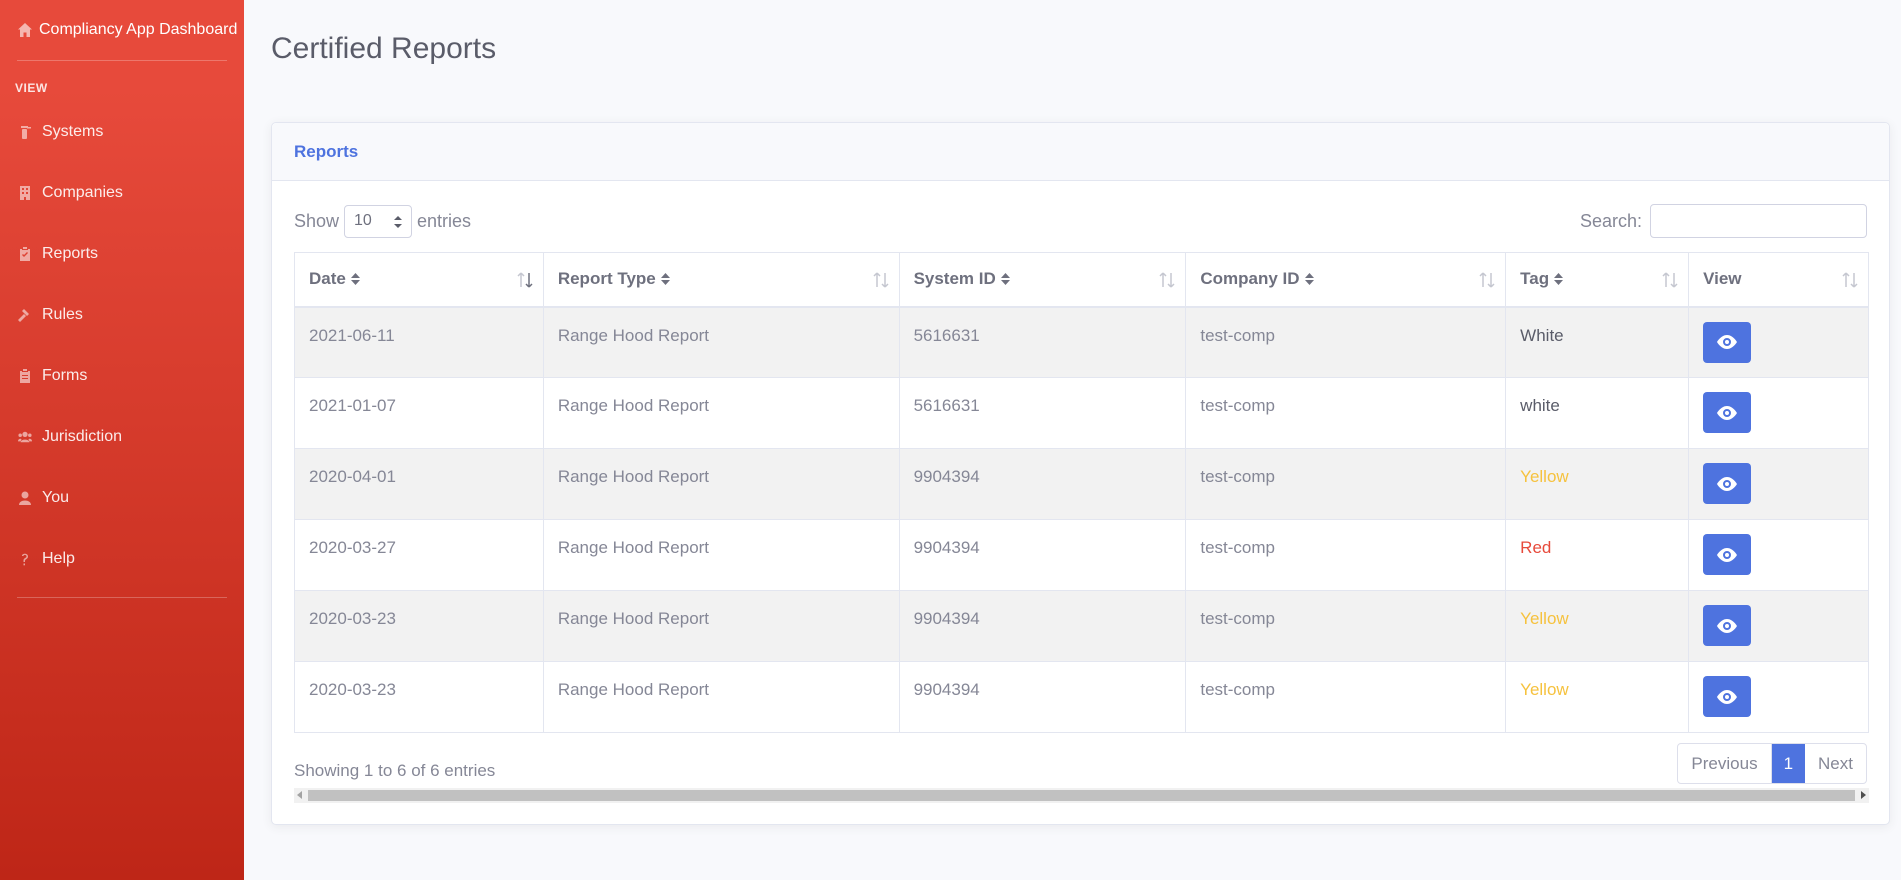 The height and width of the screenshot is (880, 1901). I want to click on sidebar-item-you: You, so click(122, 497).